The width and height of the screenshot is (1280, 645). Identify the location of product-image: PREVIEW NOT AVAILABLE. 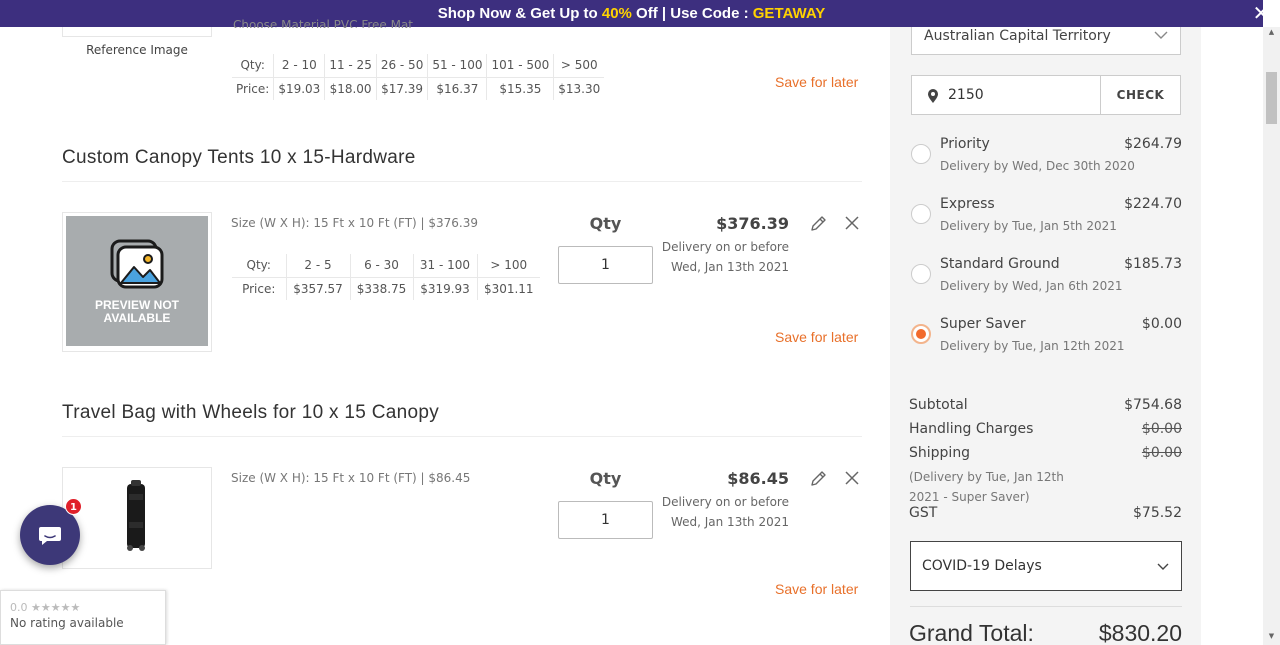
(137, 282).